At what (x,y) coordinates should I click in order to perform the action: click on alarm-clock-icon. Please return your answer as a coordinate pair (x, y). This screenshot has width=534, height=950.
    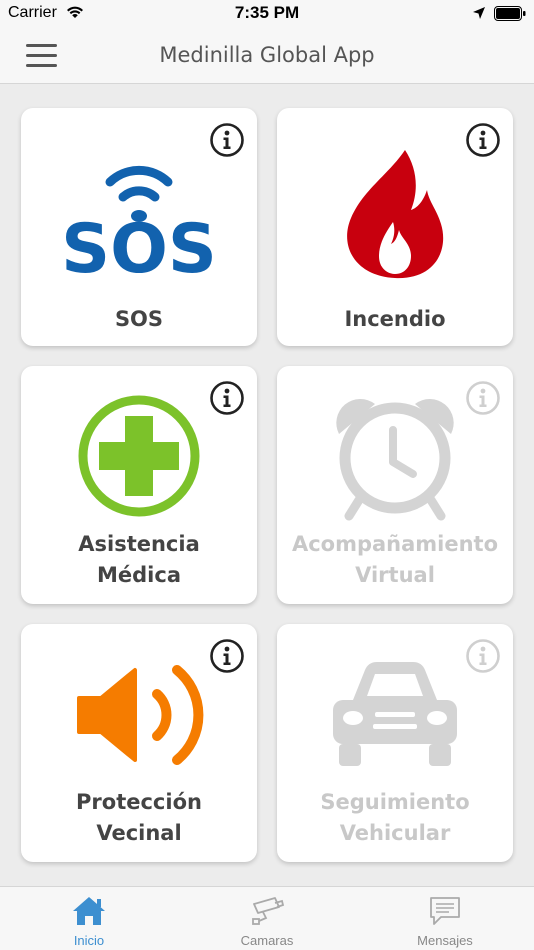
    Looking at the image, I should click on (395, 459).